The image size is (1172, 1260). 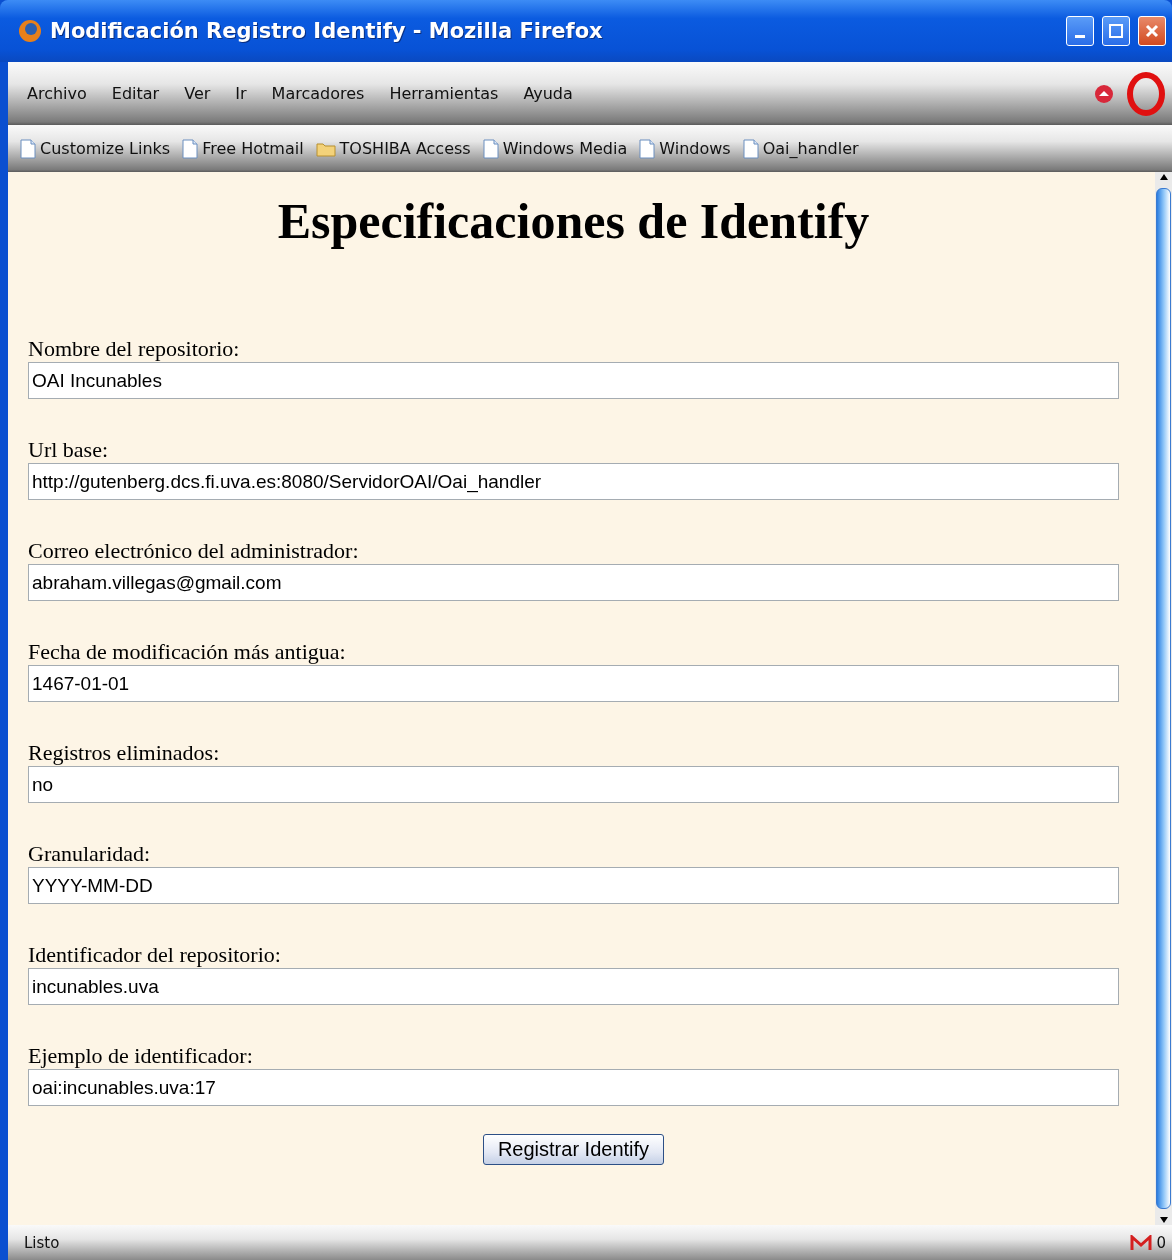 What do you see at coordinates (1163, 698) in the screenshot?
I see `scrollbar` at bounding box center [1163, 698].